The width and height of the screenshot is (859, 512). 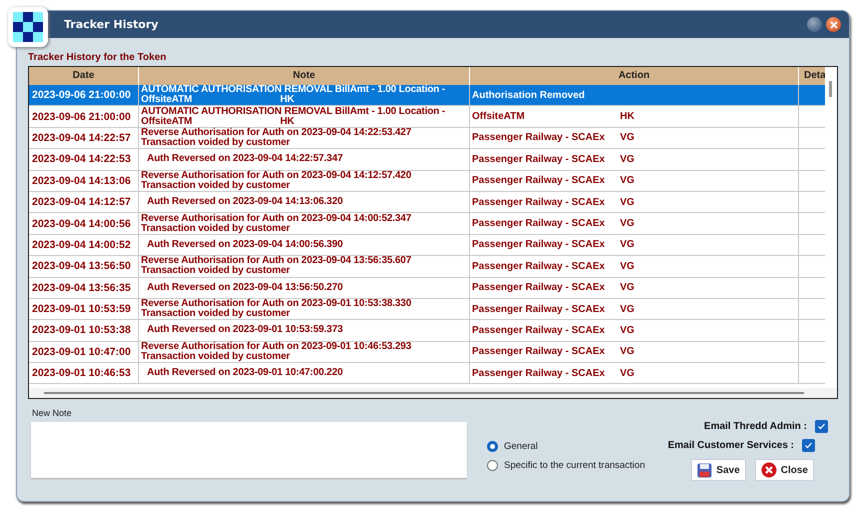 I want to click on table-cell: 2023-09-04 14:22:53, so click(x=84, y=159).